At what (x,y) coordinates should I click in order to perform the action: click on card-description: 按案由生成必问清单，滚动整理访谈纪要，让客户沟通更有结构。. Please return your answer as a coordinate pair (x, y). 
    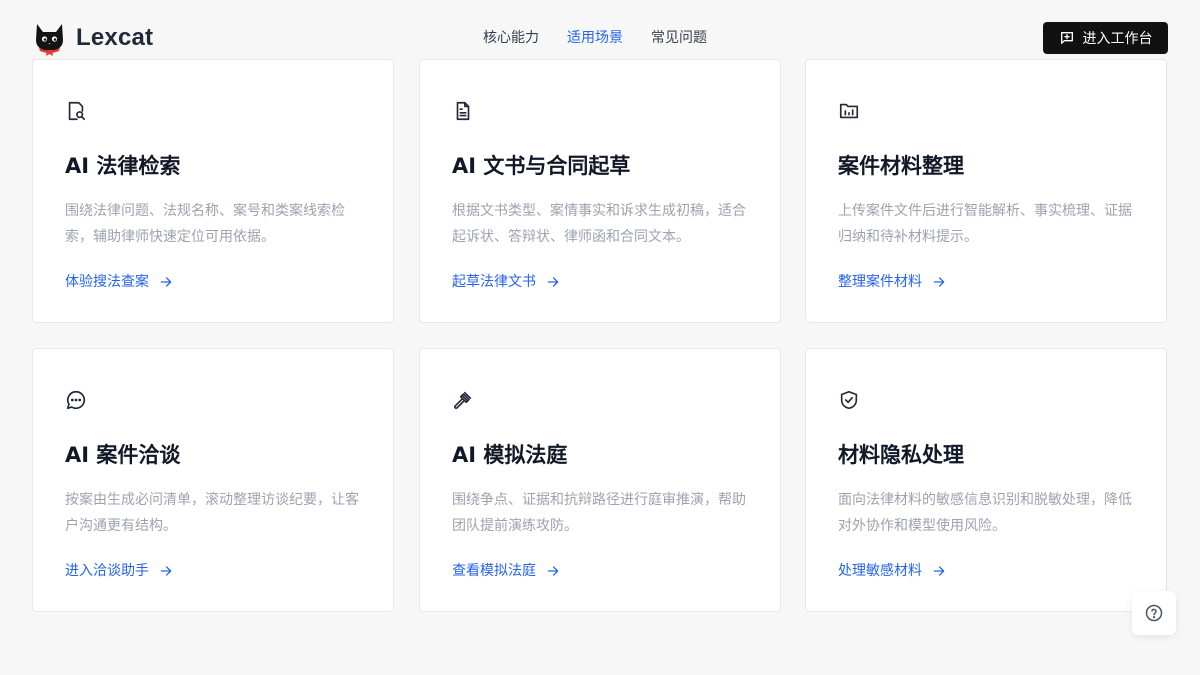
    Looking at the image, I should click on (212, 513).